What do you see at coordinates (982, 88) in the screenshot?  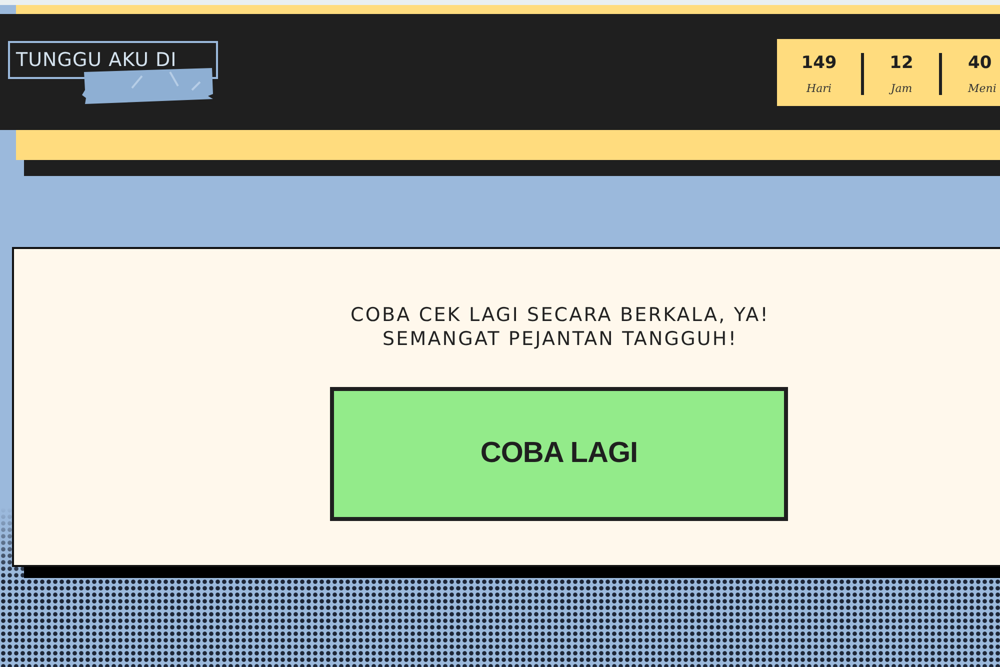 I see `countdown-unit: Meni` at bounding box center [982, 88].